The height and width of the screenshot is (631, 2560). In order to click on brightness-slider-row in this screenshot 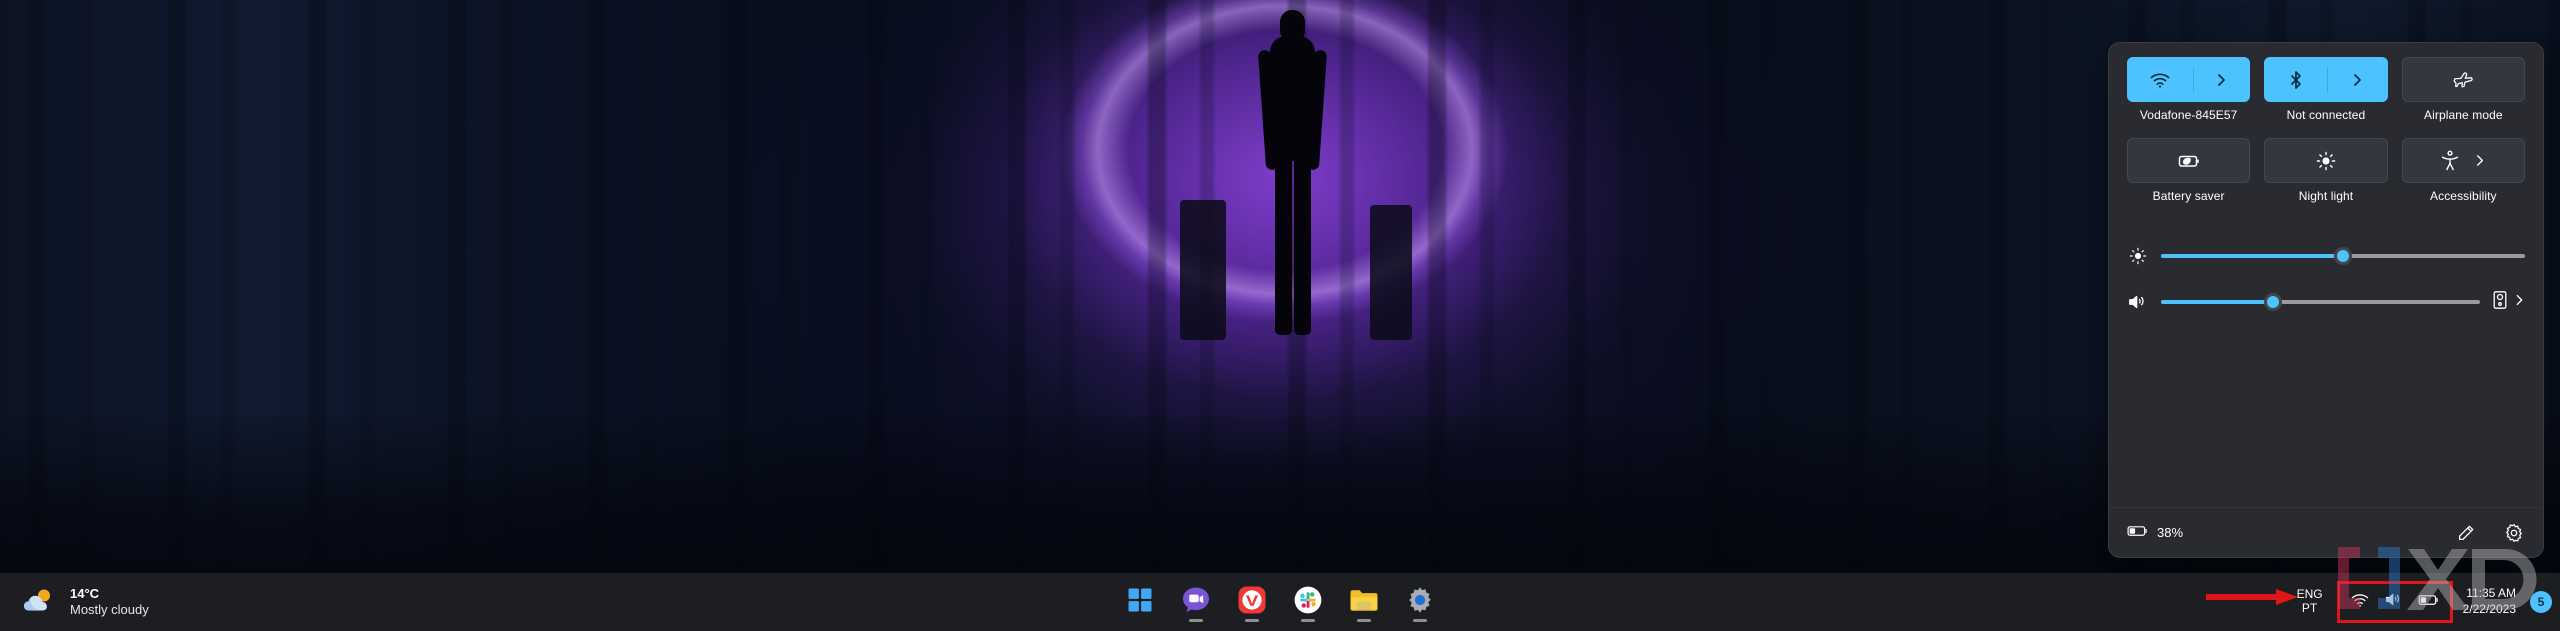, I will do `click(2326, 256)`.